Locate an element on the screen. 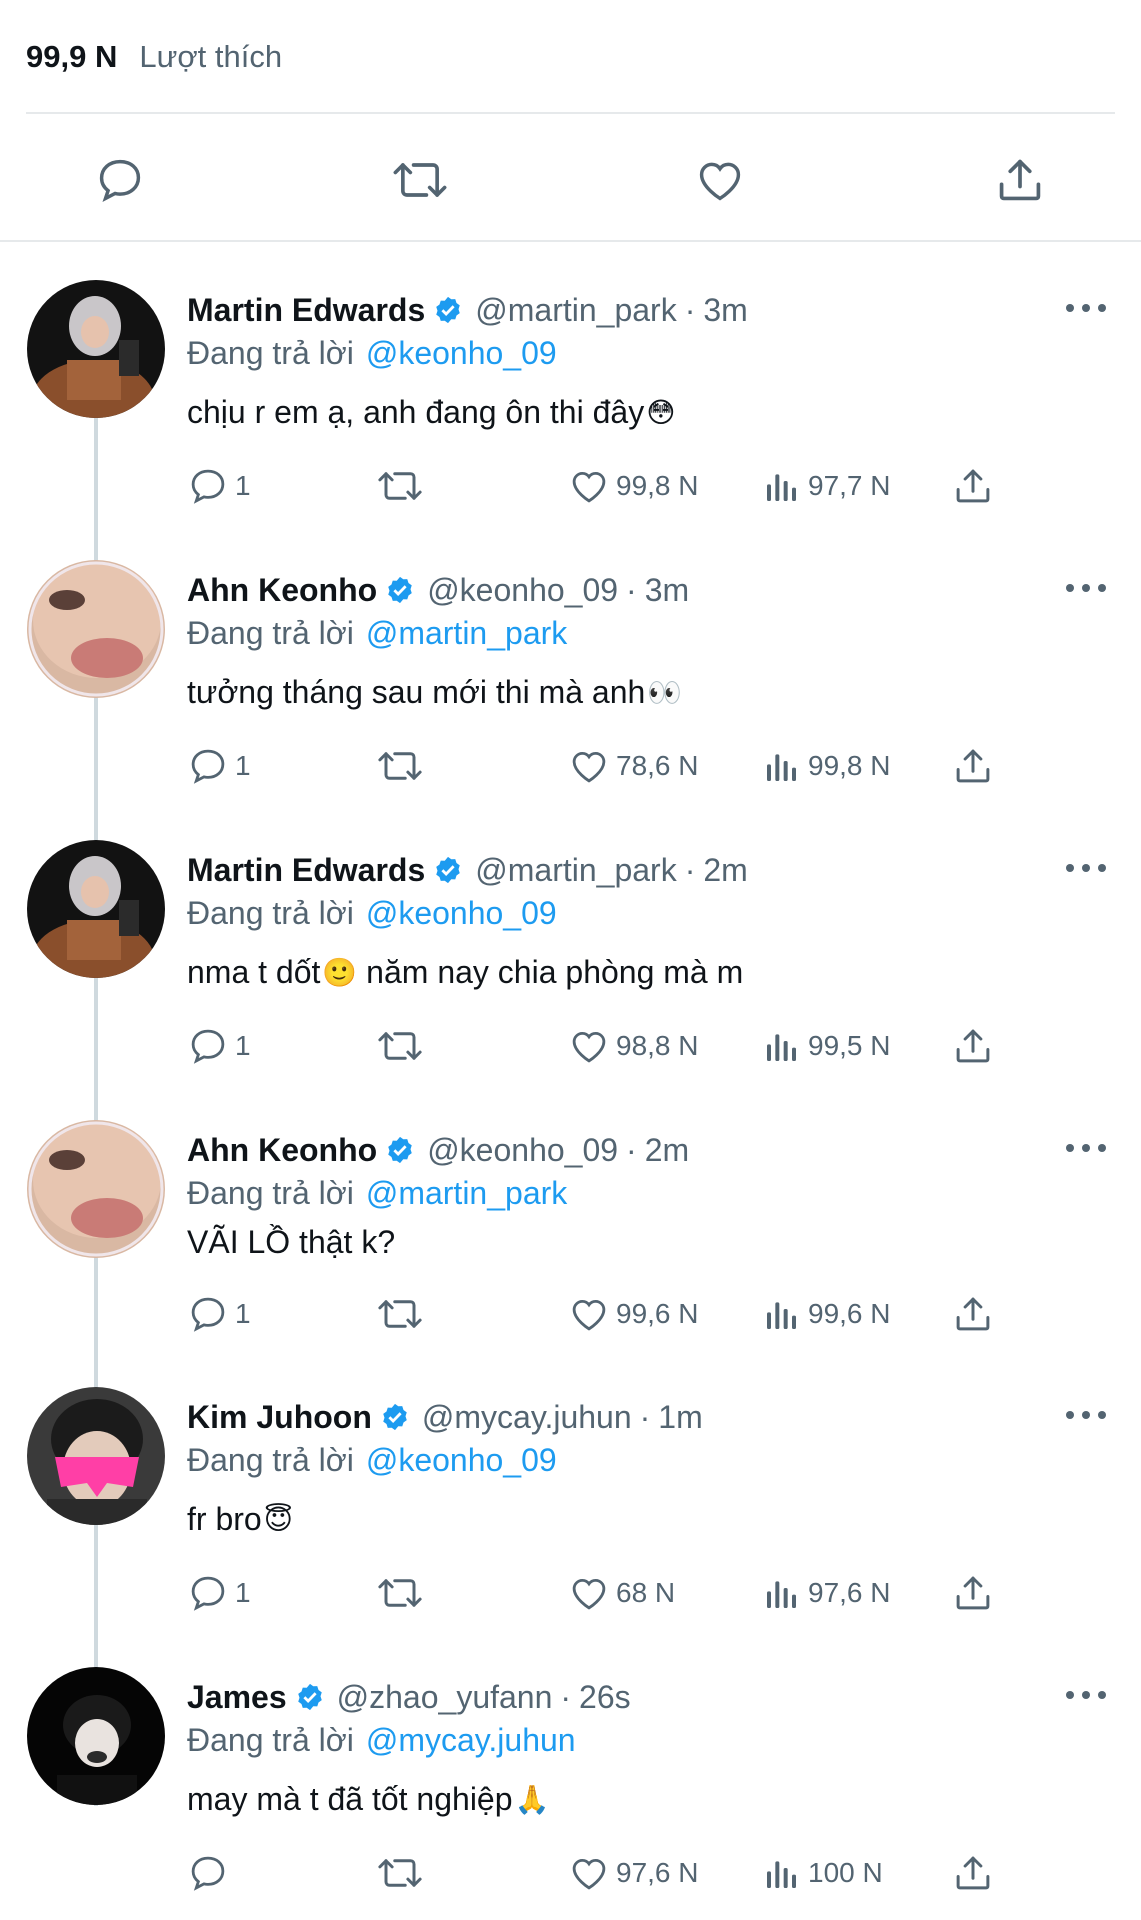 The image size is (1141, 1920). views-icon is located at coordinates (781, 1874).